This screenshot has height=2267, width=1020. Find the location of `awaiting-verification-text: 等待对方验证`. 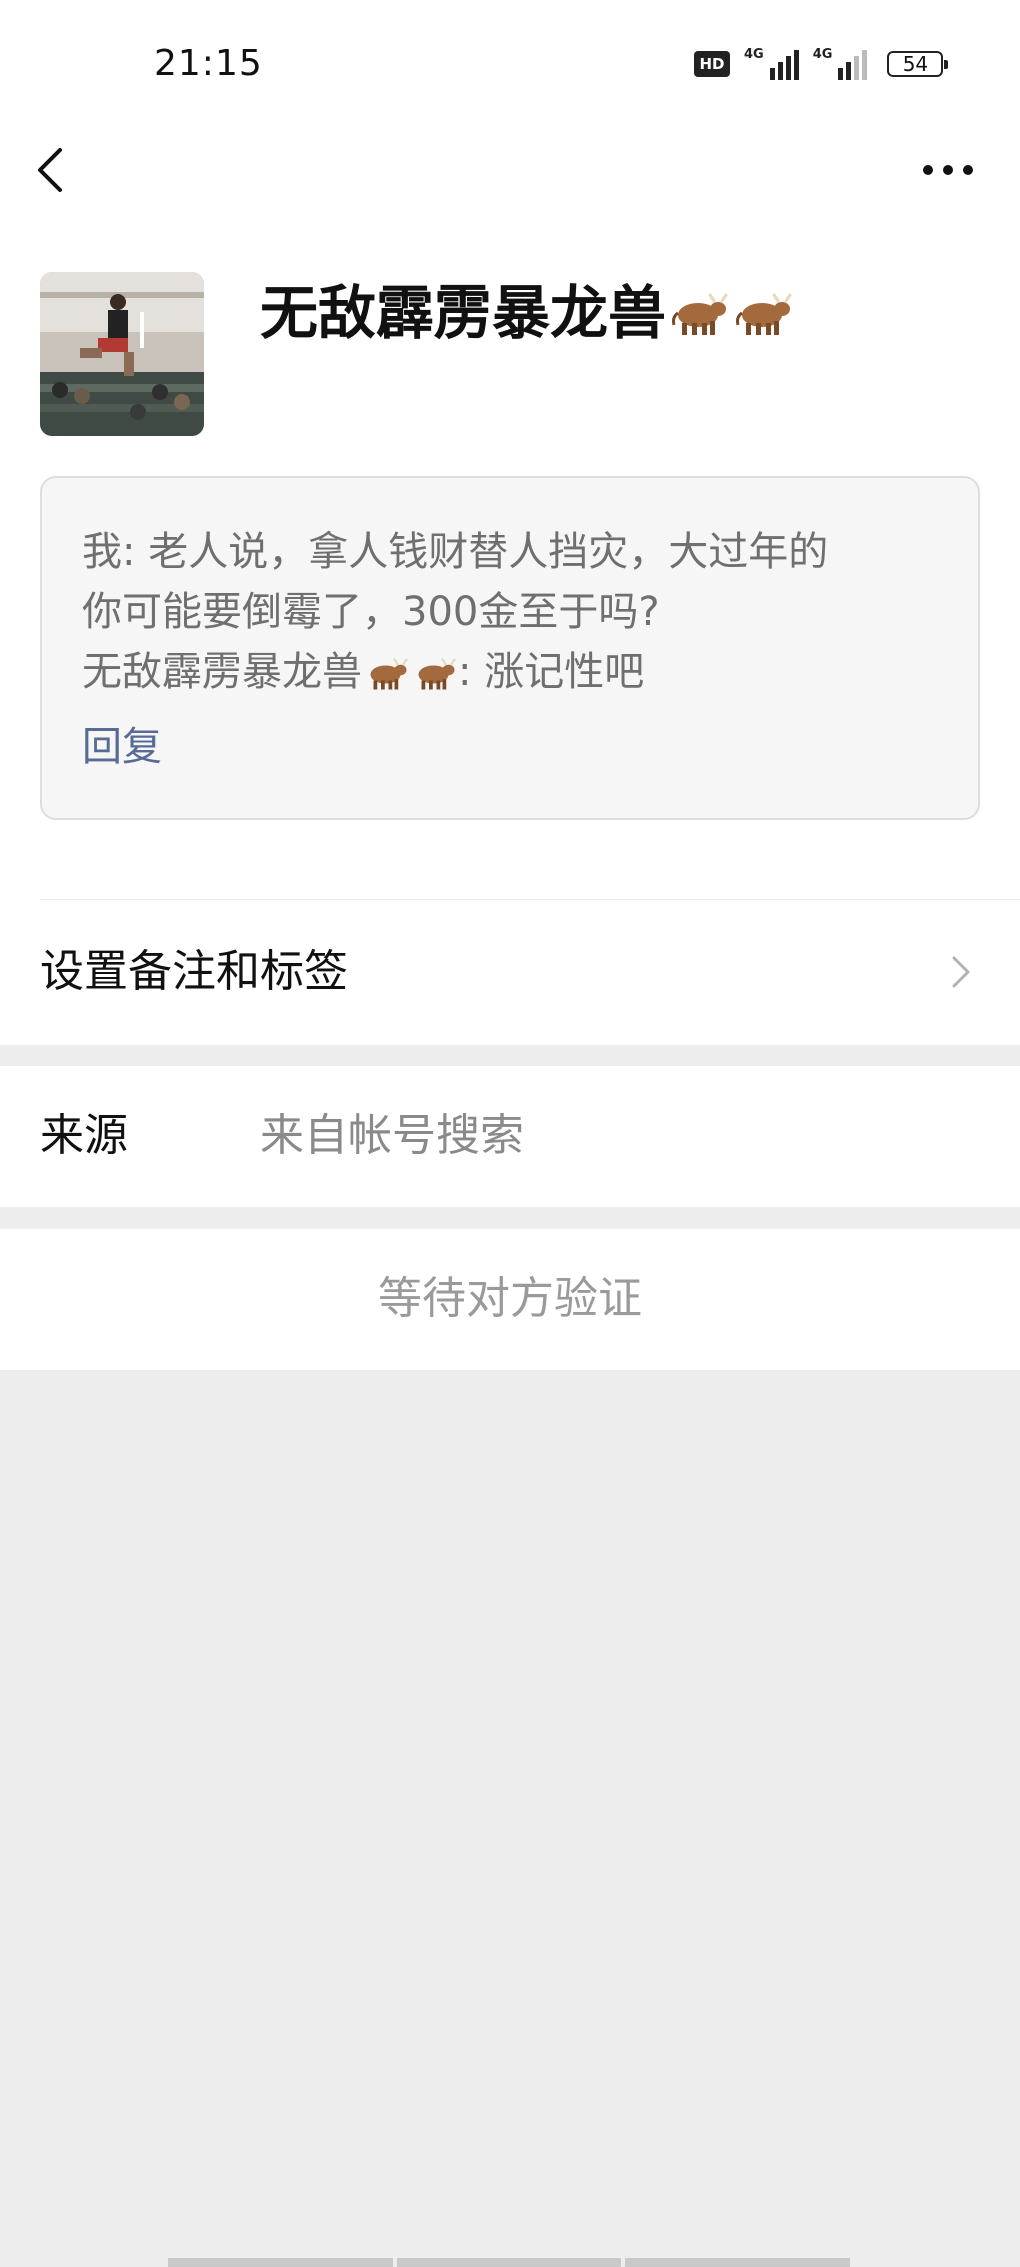

awaiting-verification-text: 等待对方验证 is located at coordinates (510, 1298).